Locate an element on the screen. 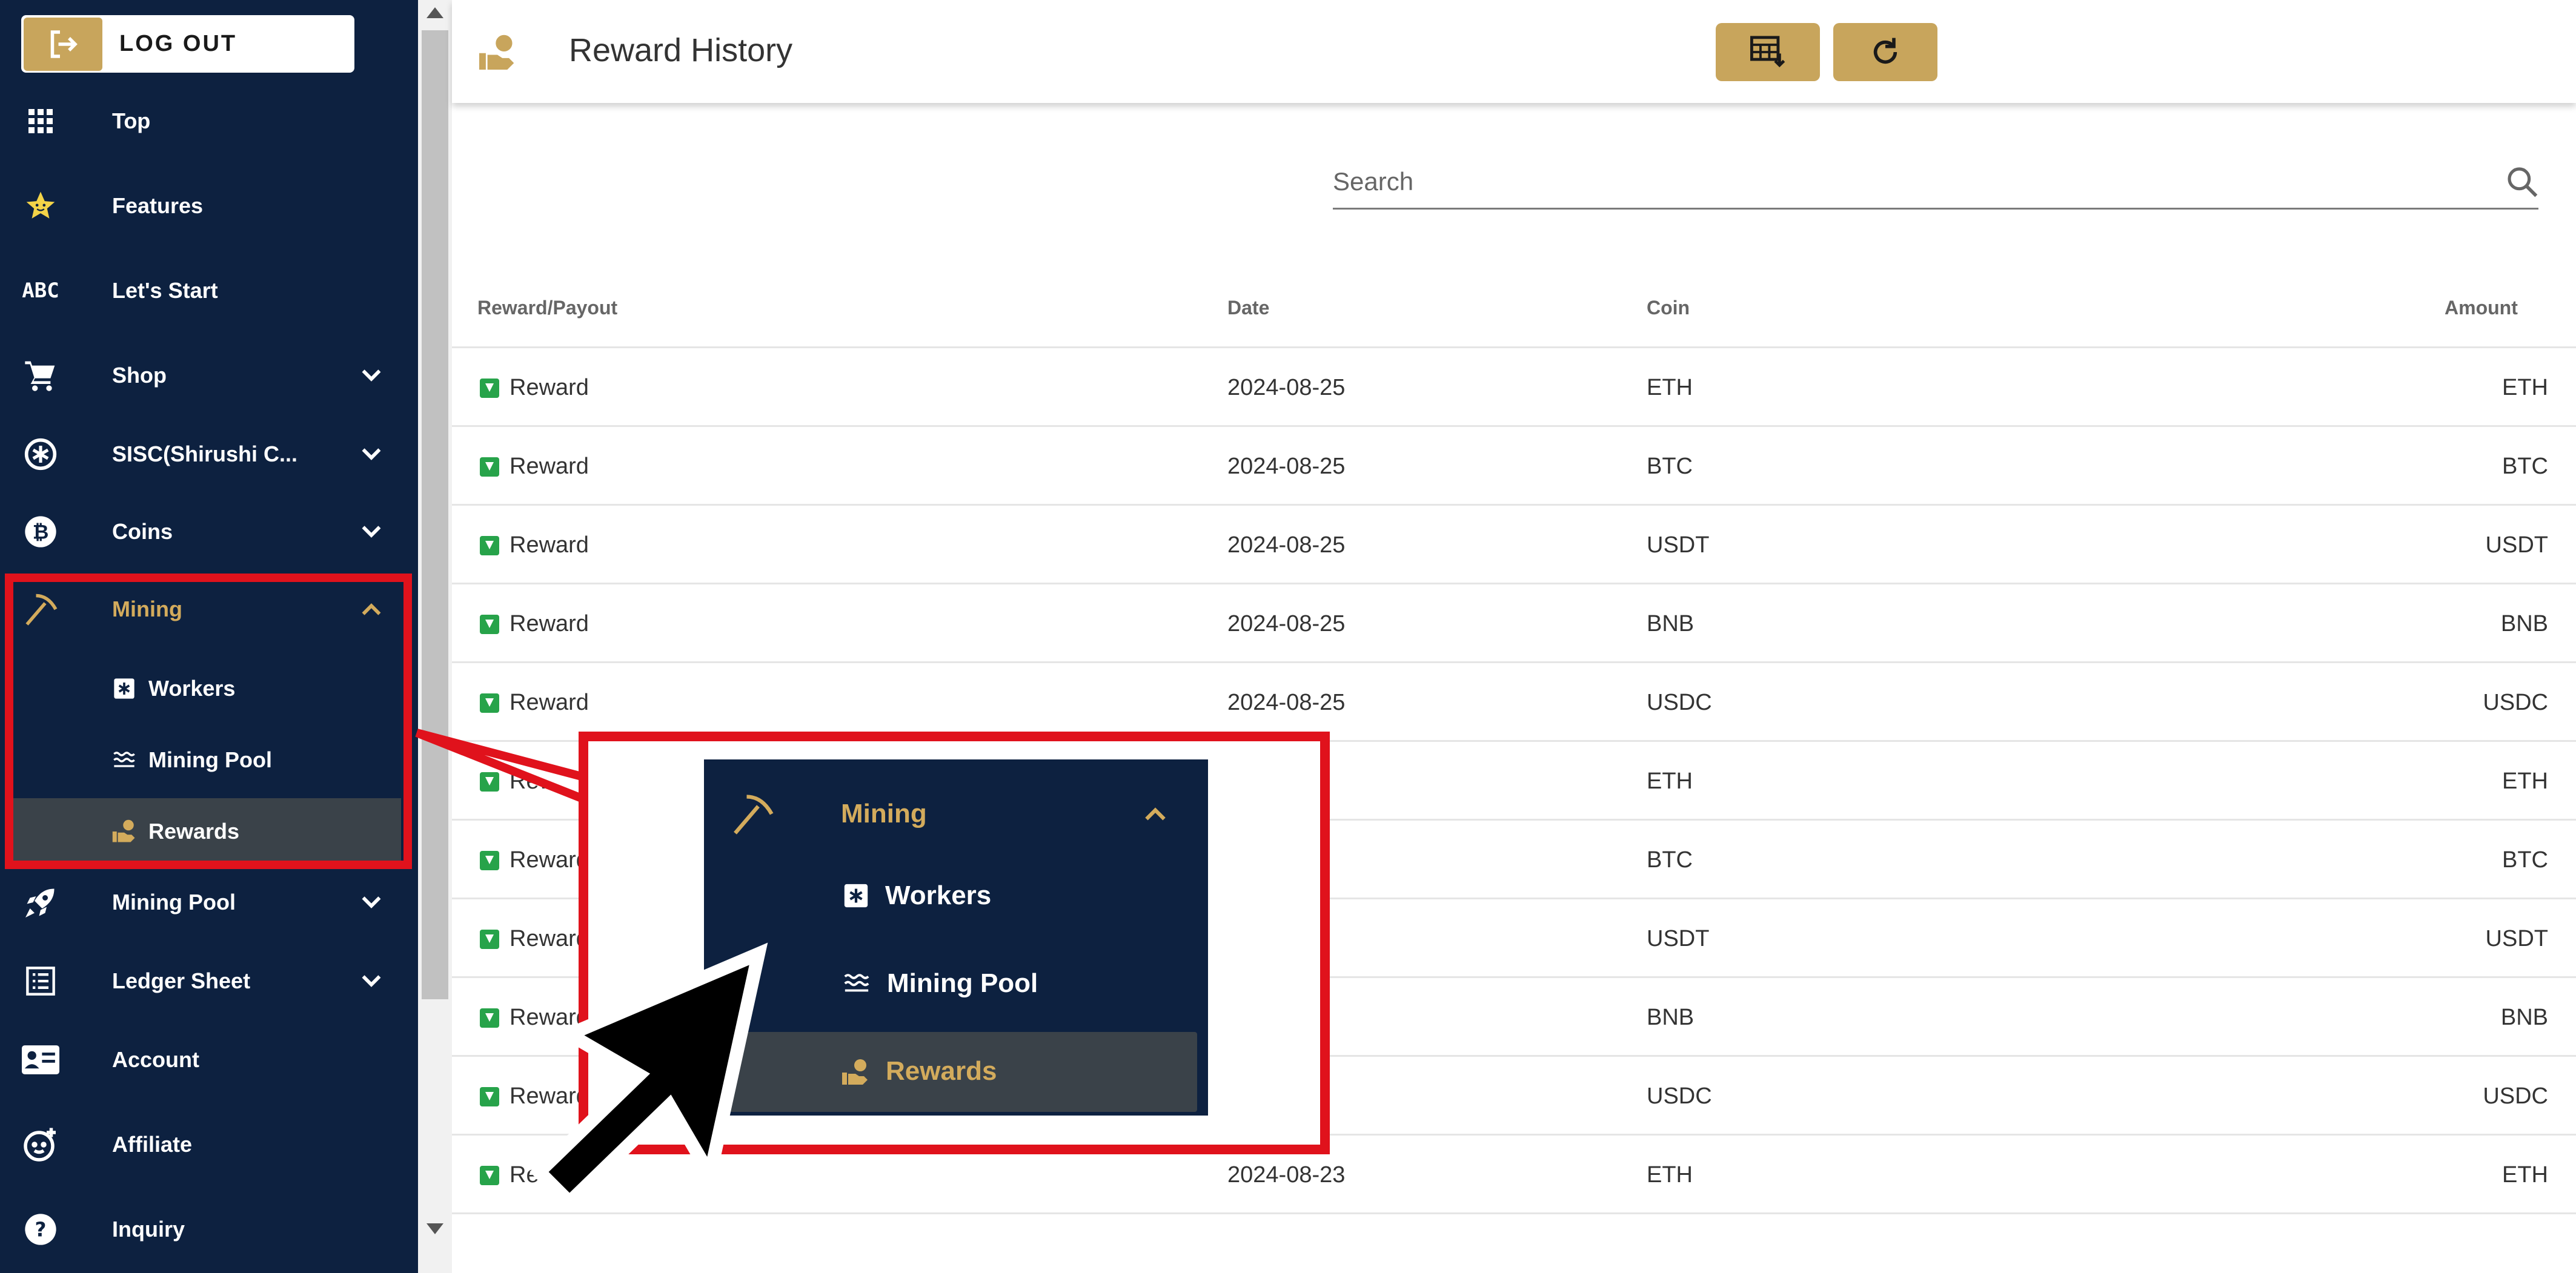 Image resolution: width=2576 pixels, height=1273 pixels. sidebar-item-top: Top is located at coordinates (209, 121).